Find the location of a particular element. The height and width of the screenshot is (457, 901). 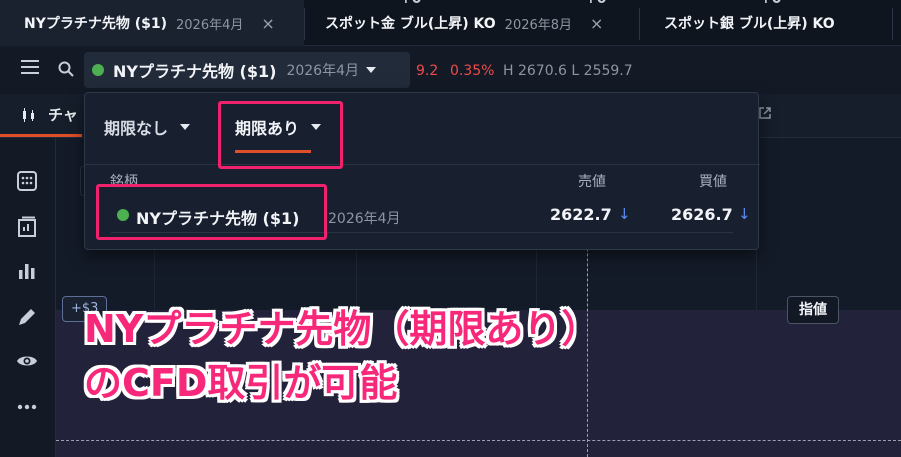

tab-label: スポット銀 ブル(上昇) KO is located at coordinates (749, 24).